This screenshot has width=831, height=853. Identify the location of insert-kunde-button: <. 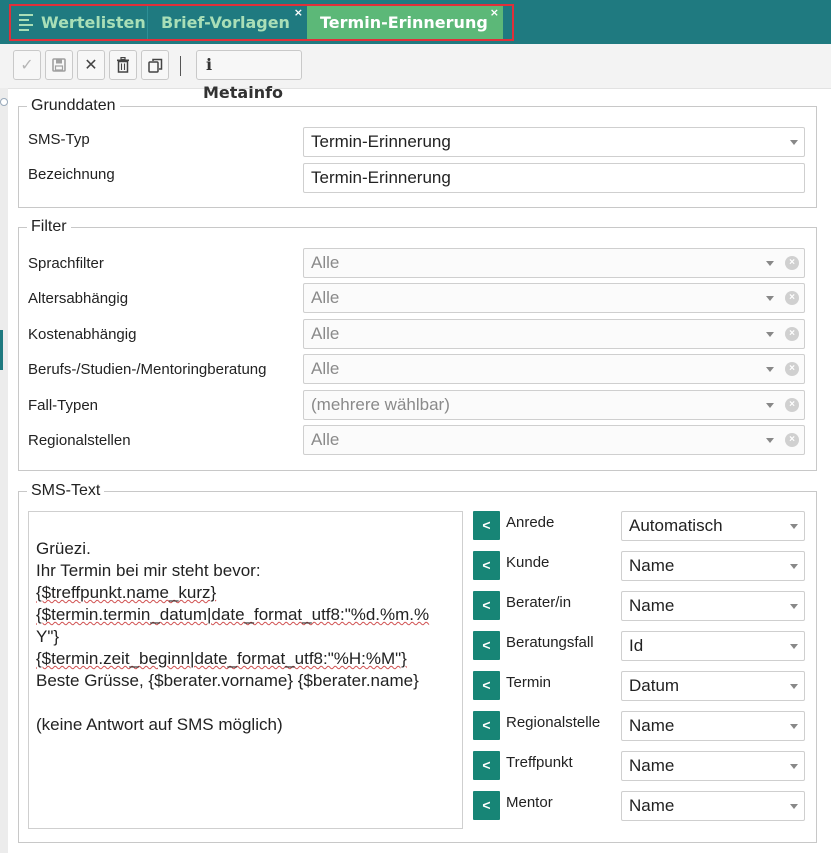
(486, 565).